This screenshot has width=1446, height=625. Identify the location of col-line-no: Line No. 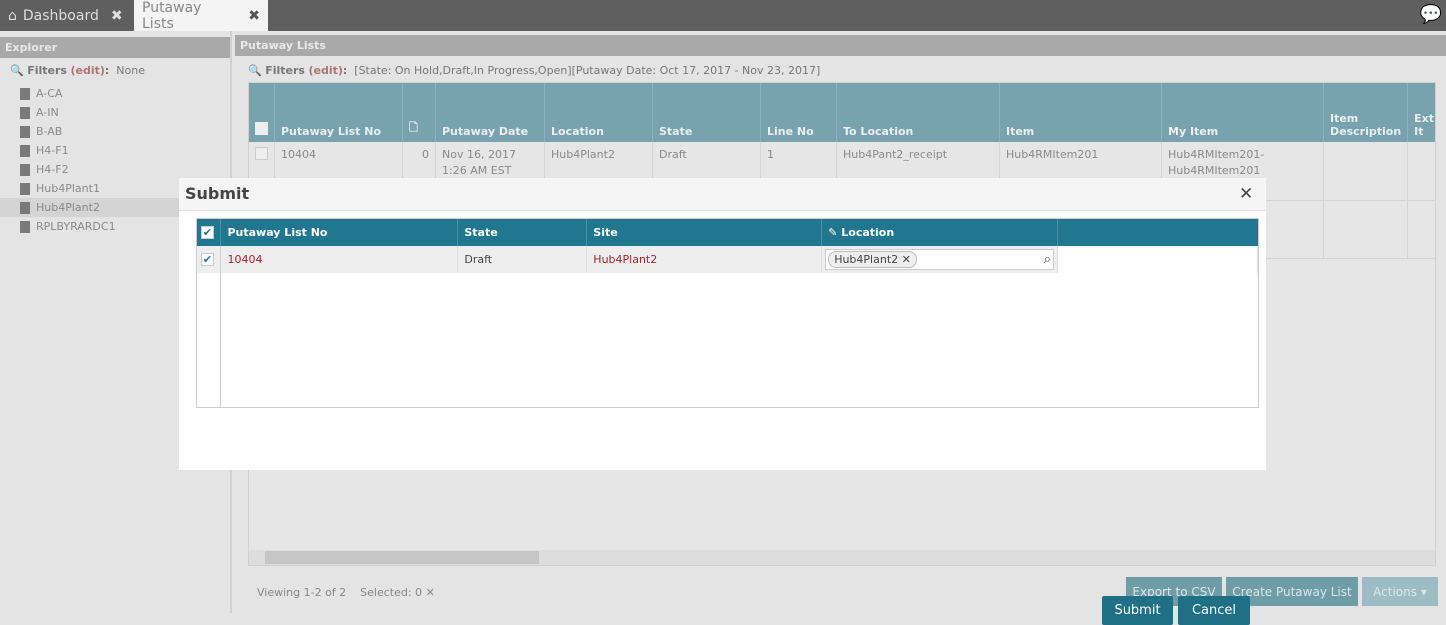
(798, 112).